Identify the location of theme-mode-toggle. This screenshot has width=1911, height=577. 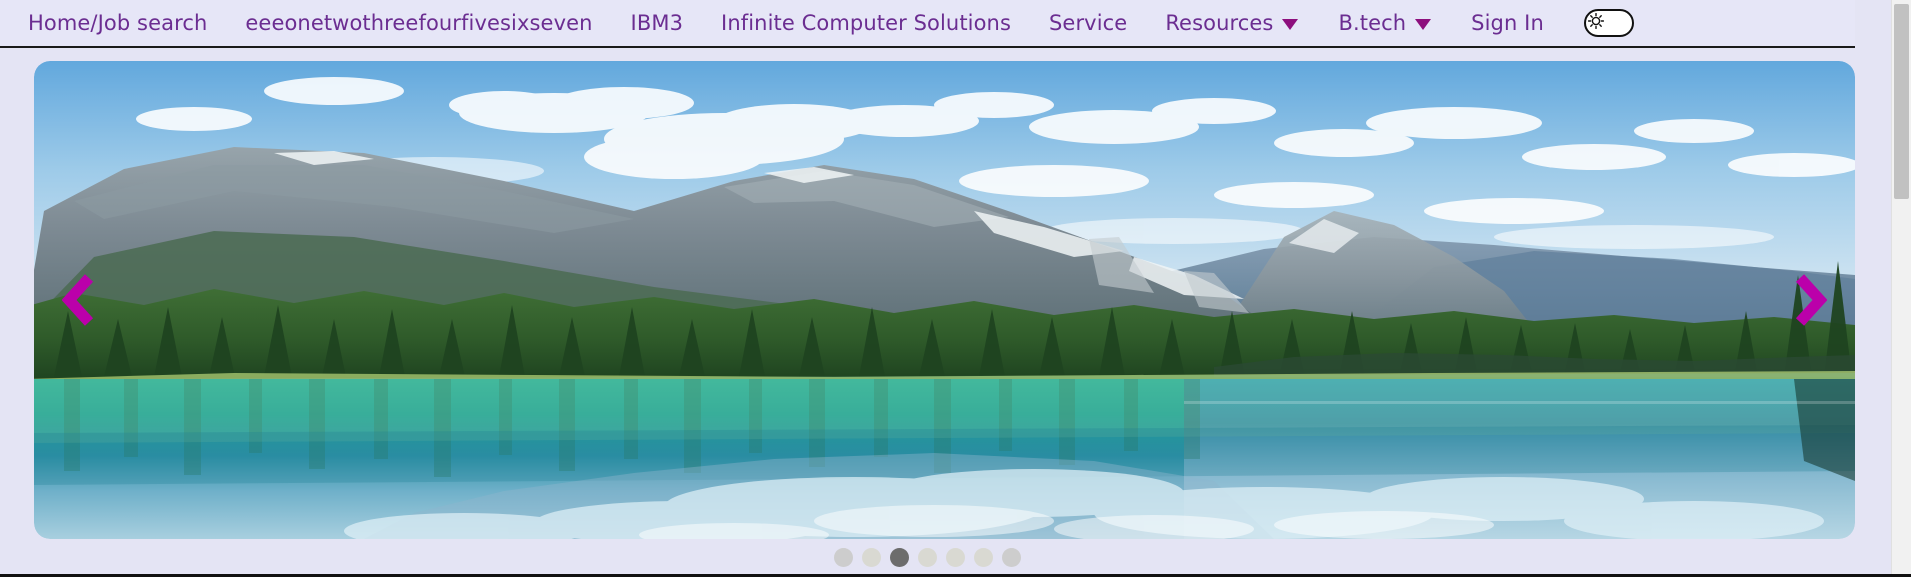
(1608, 23).